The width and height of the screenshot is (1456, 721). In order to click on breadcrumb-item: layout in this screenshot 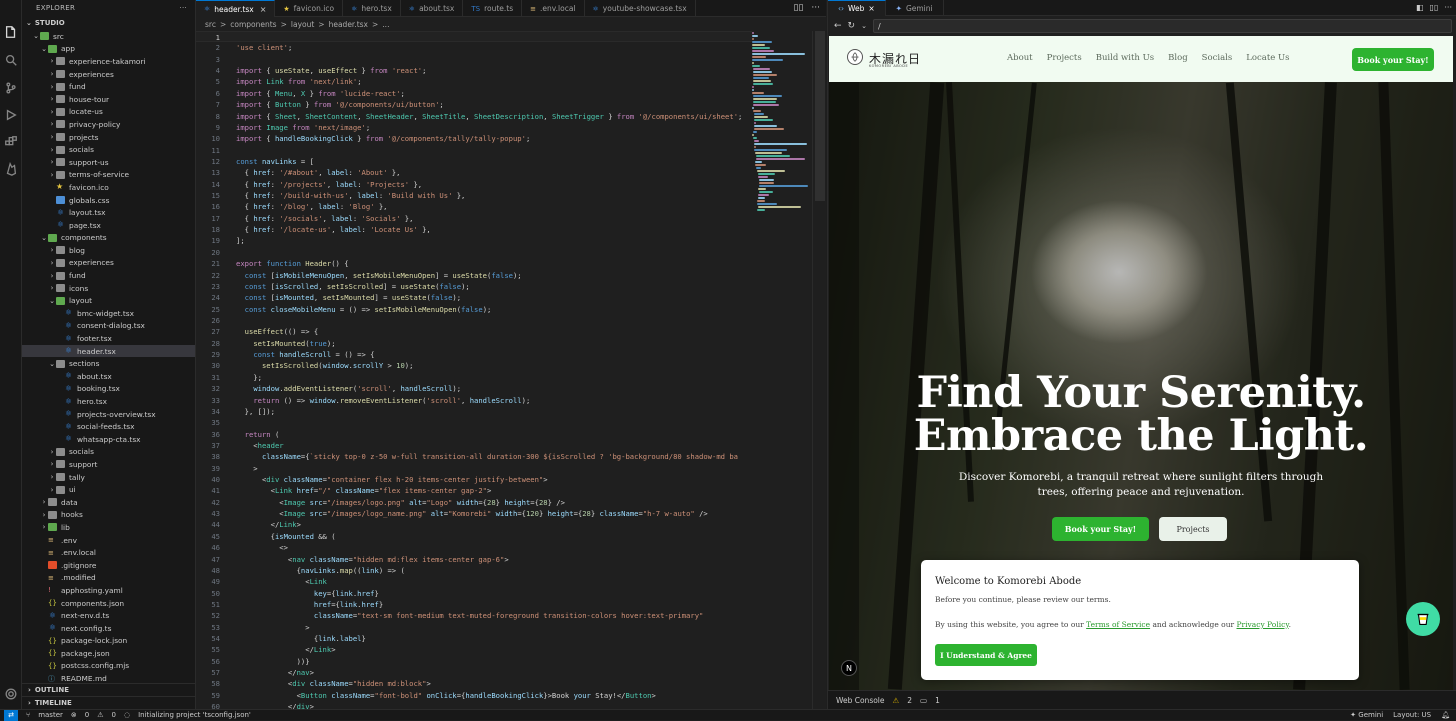, I will do `click(302, 24)`.